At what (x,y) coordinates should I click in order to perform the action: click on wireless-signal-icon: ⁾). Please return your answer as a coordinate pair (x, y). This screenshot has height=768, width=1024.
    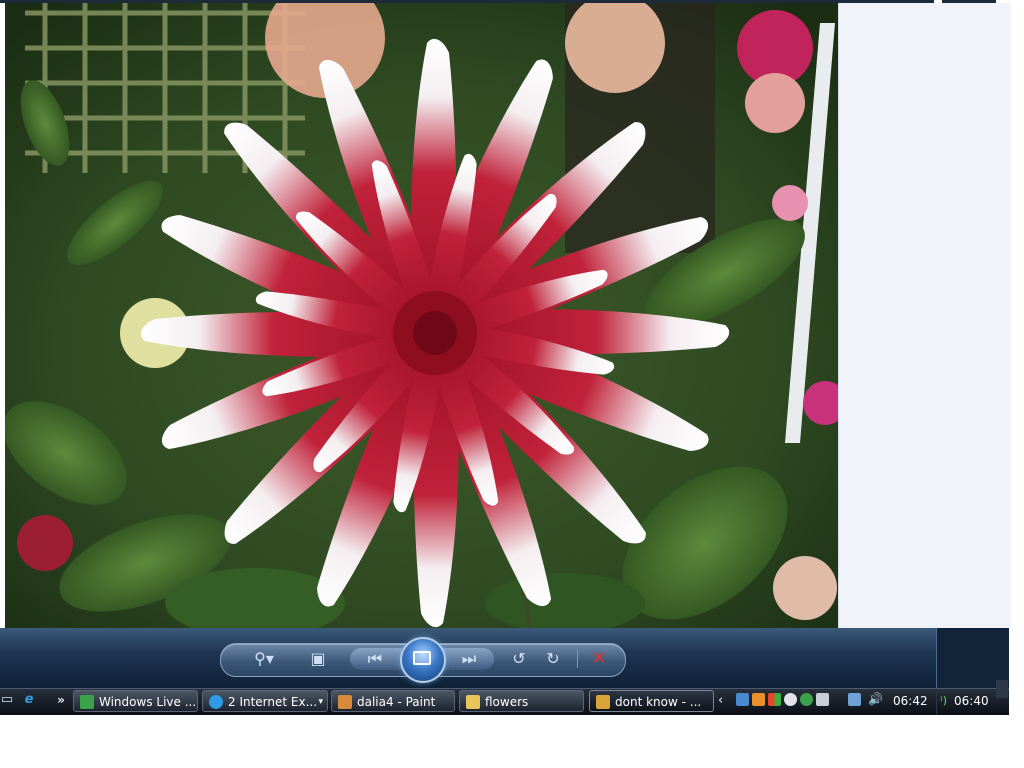
    Looking at the image, I should click on (943, 701).